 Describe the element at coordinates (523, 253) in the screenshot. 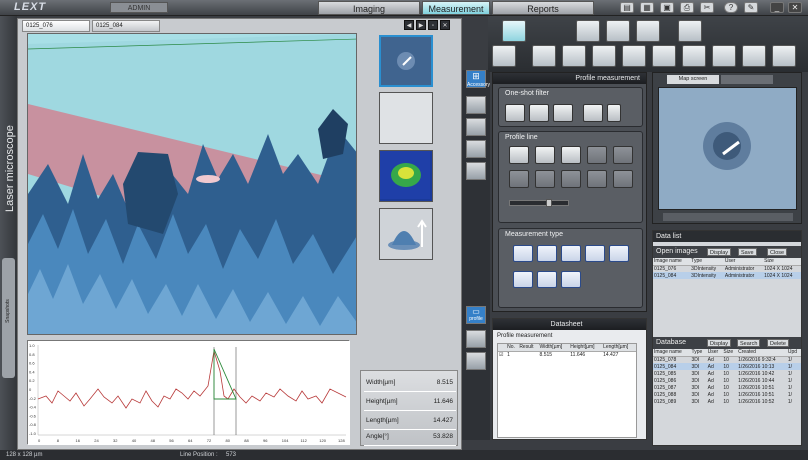

I see `type-step-button` at that location.